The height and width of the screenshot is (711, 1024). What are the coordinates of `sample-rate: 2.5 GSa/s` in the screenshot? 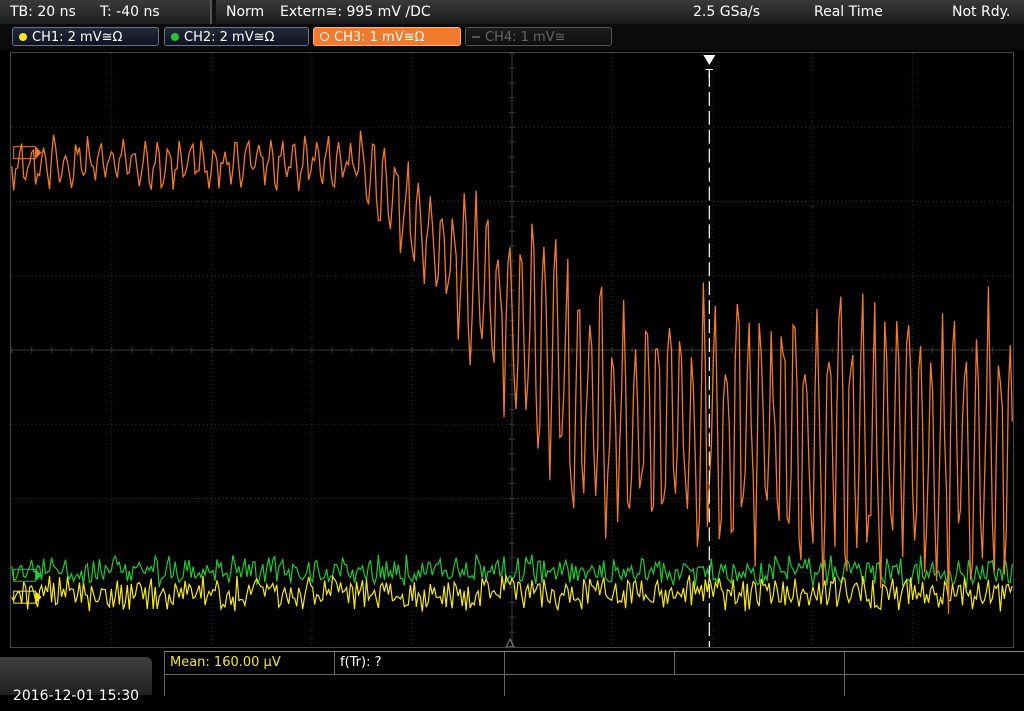 It's located at (727, 12).